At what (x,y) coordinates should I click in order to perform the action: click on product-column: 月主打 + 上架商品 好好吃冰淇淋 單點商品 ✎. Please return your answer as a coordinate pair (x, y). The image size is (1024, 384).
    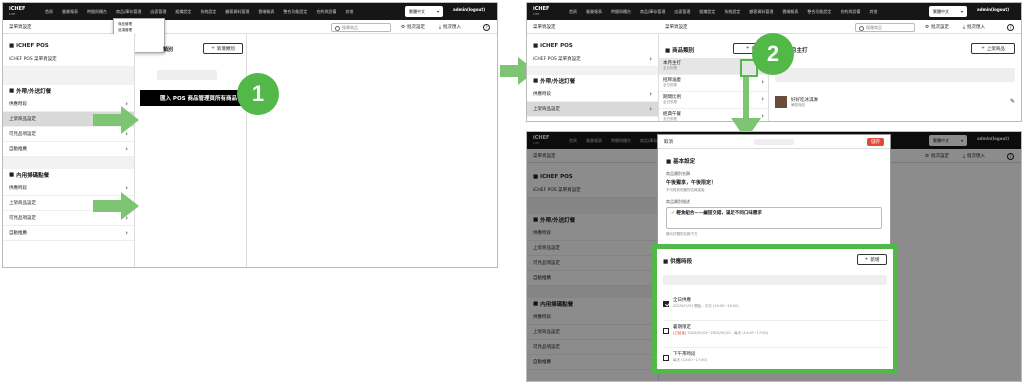
    Looking at the image, I should click on (895, 77).